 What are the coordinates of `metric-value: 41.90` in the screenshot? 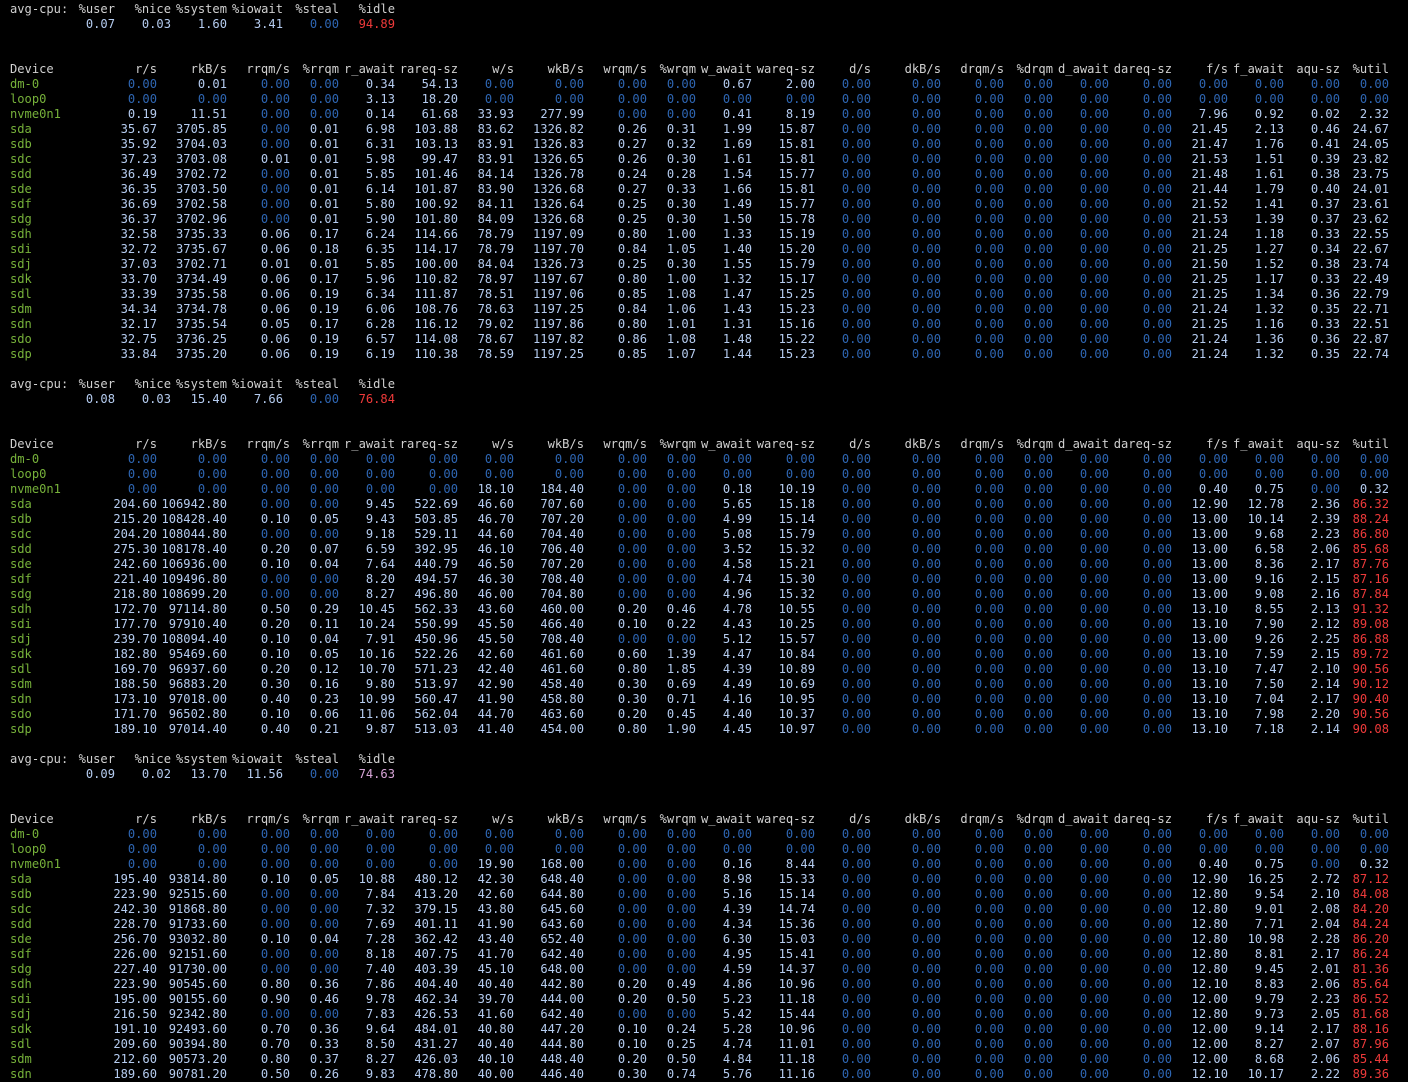 It's located at (495, 699).